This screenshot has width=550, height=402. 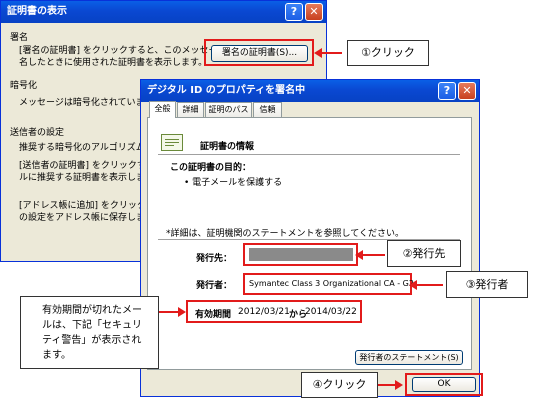 What do you see at coordinates (426, 285) in the screenshot?
I see `arrow-issuer` at bounding box center [426, 285].